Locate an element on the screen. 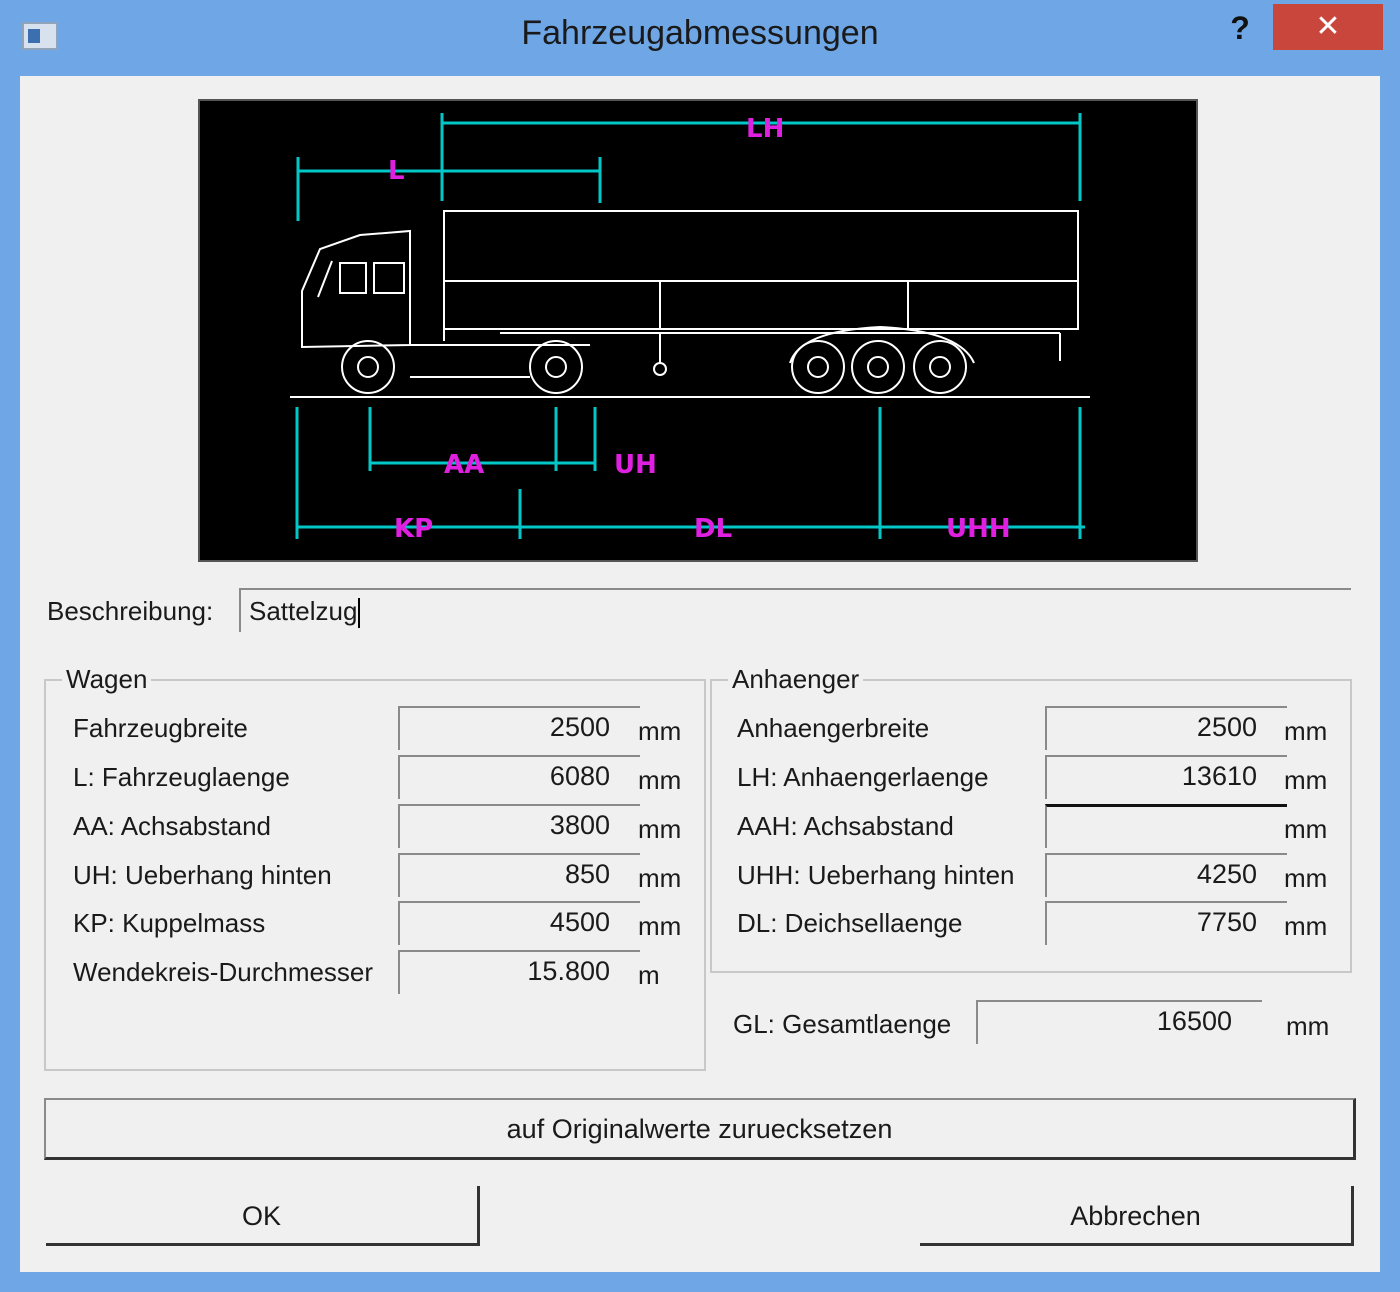 This screenshot has height=1292, width=1400. uhh-ueberhang-field: 4250 is located at coordinates (1166, 875).